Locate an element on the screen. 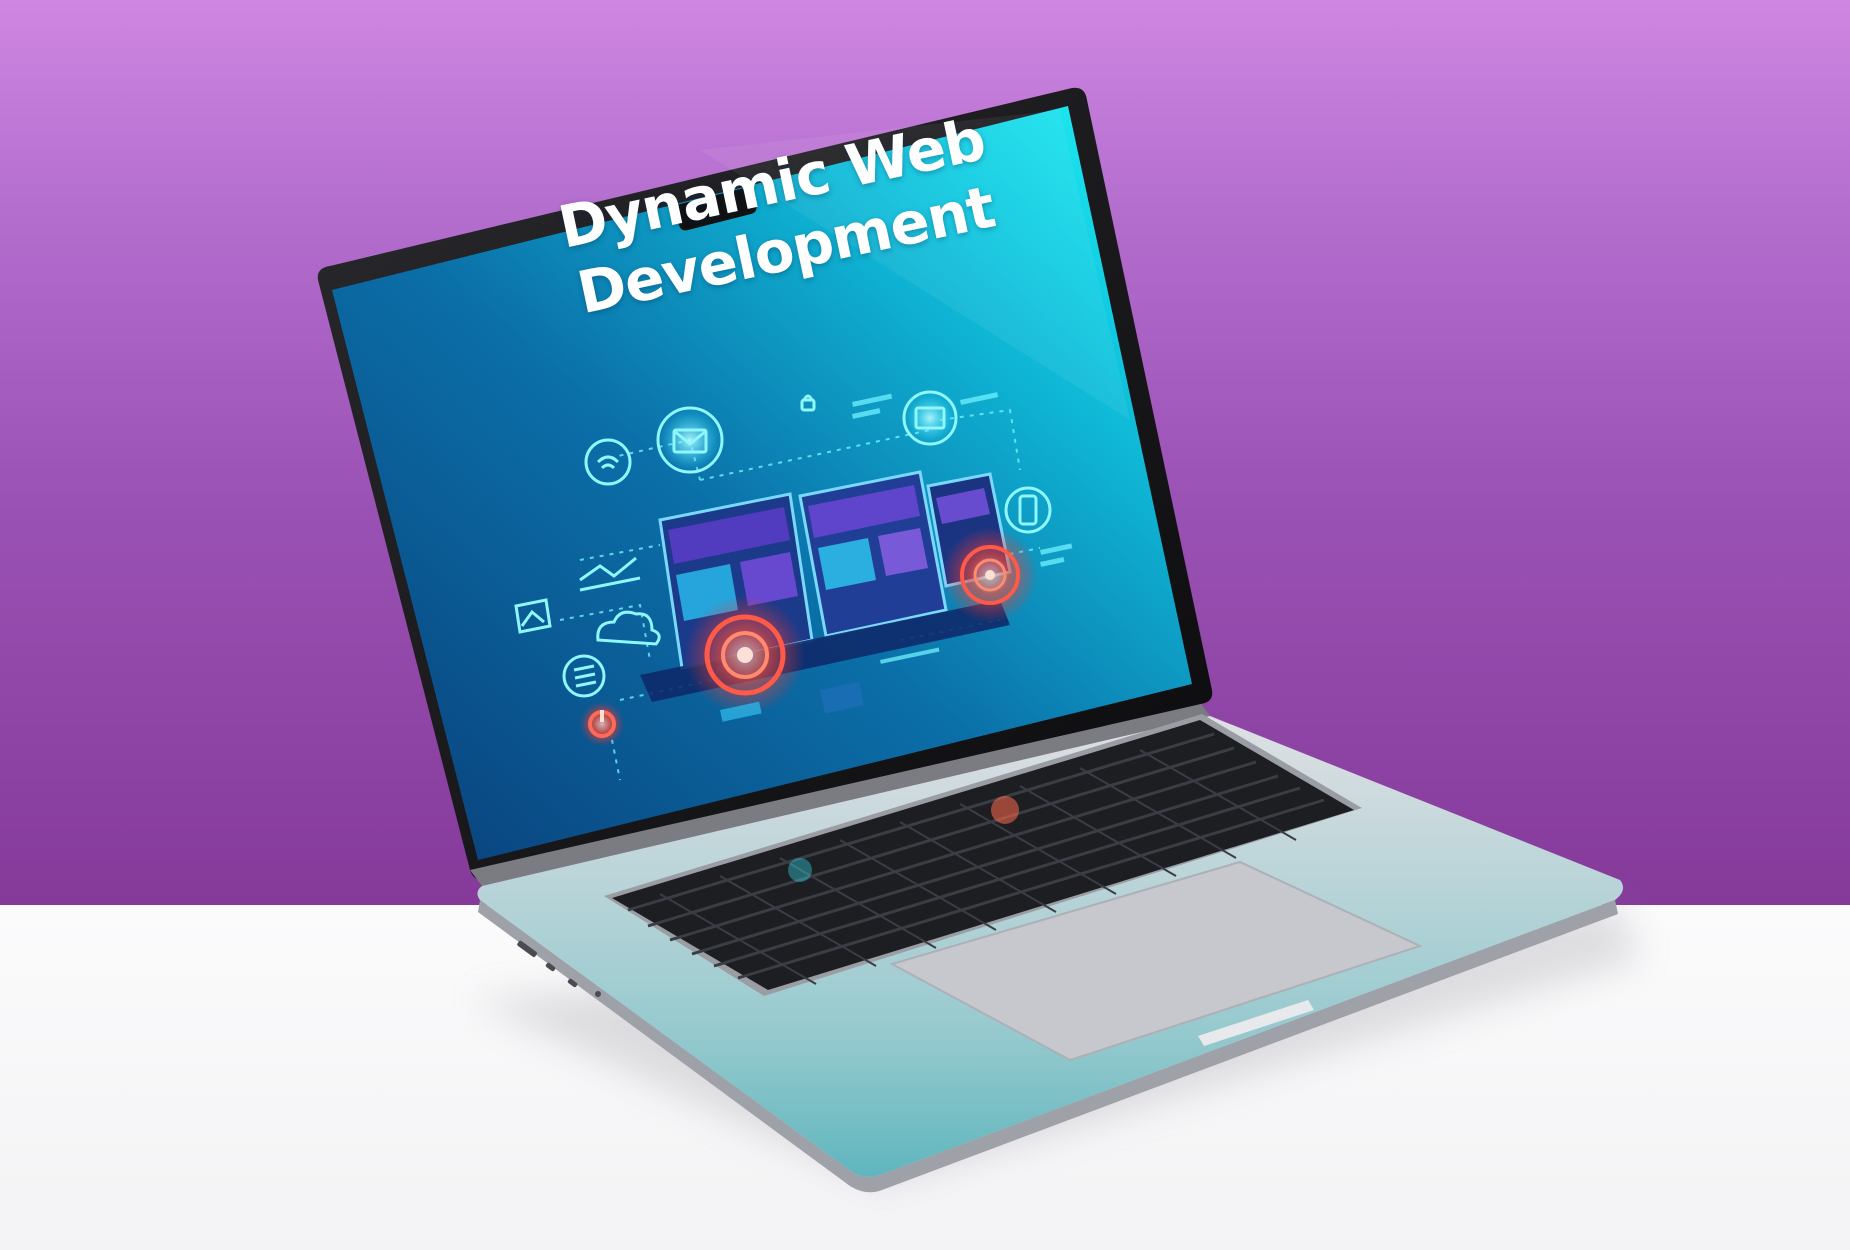 Image resolution: width=1850 pixels, height=1250 pixels. video-icon is located at coordinates (930, 418).